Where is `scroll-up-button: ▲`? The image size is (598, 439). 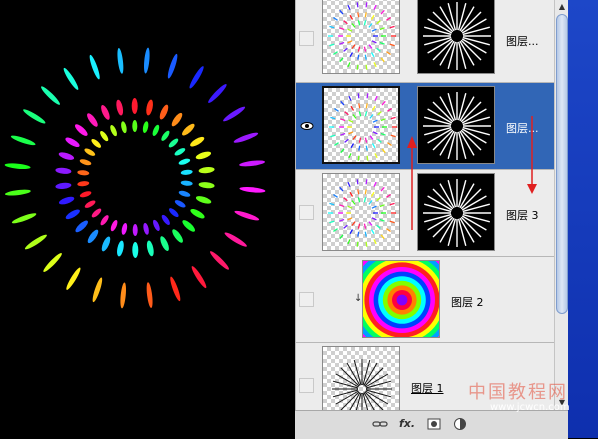
scroll-up-button: ▲ is located at coordinates (562, 7).